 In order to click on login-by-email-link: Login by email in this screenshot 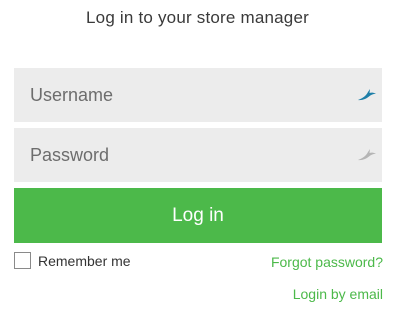, I will do `click(338, 294)`.